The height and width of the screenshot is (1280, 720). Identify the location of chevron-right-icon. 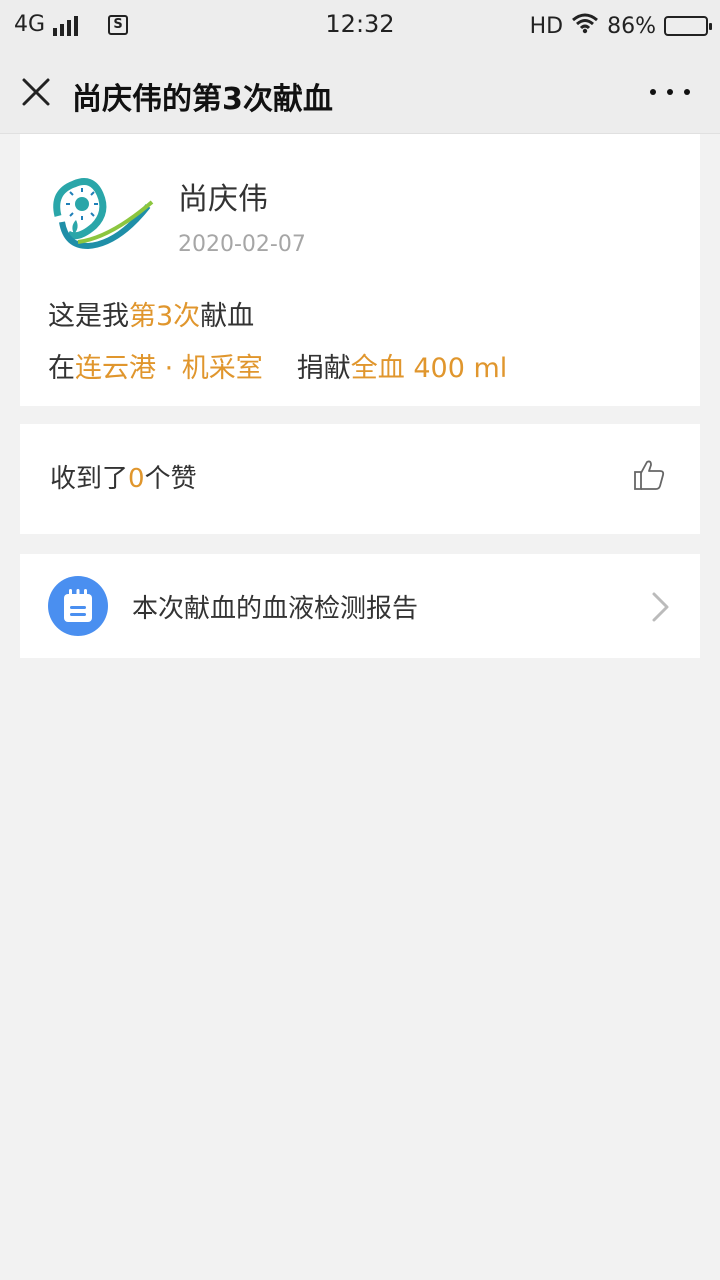
(661, 607).